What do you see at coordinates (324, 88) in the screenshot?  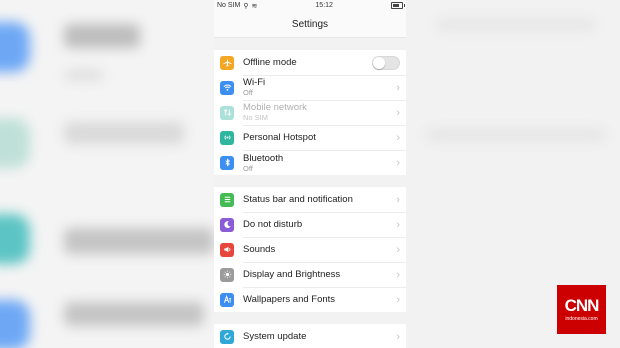 I see `settings-item-text: Wi-Fi Off` at bounding box center [324, 88].